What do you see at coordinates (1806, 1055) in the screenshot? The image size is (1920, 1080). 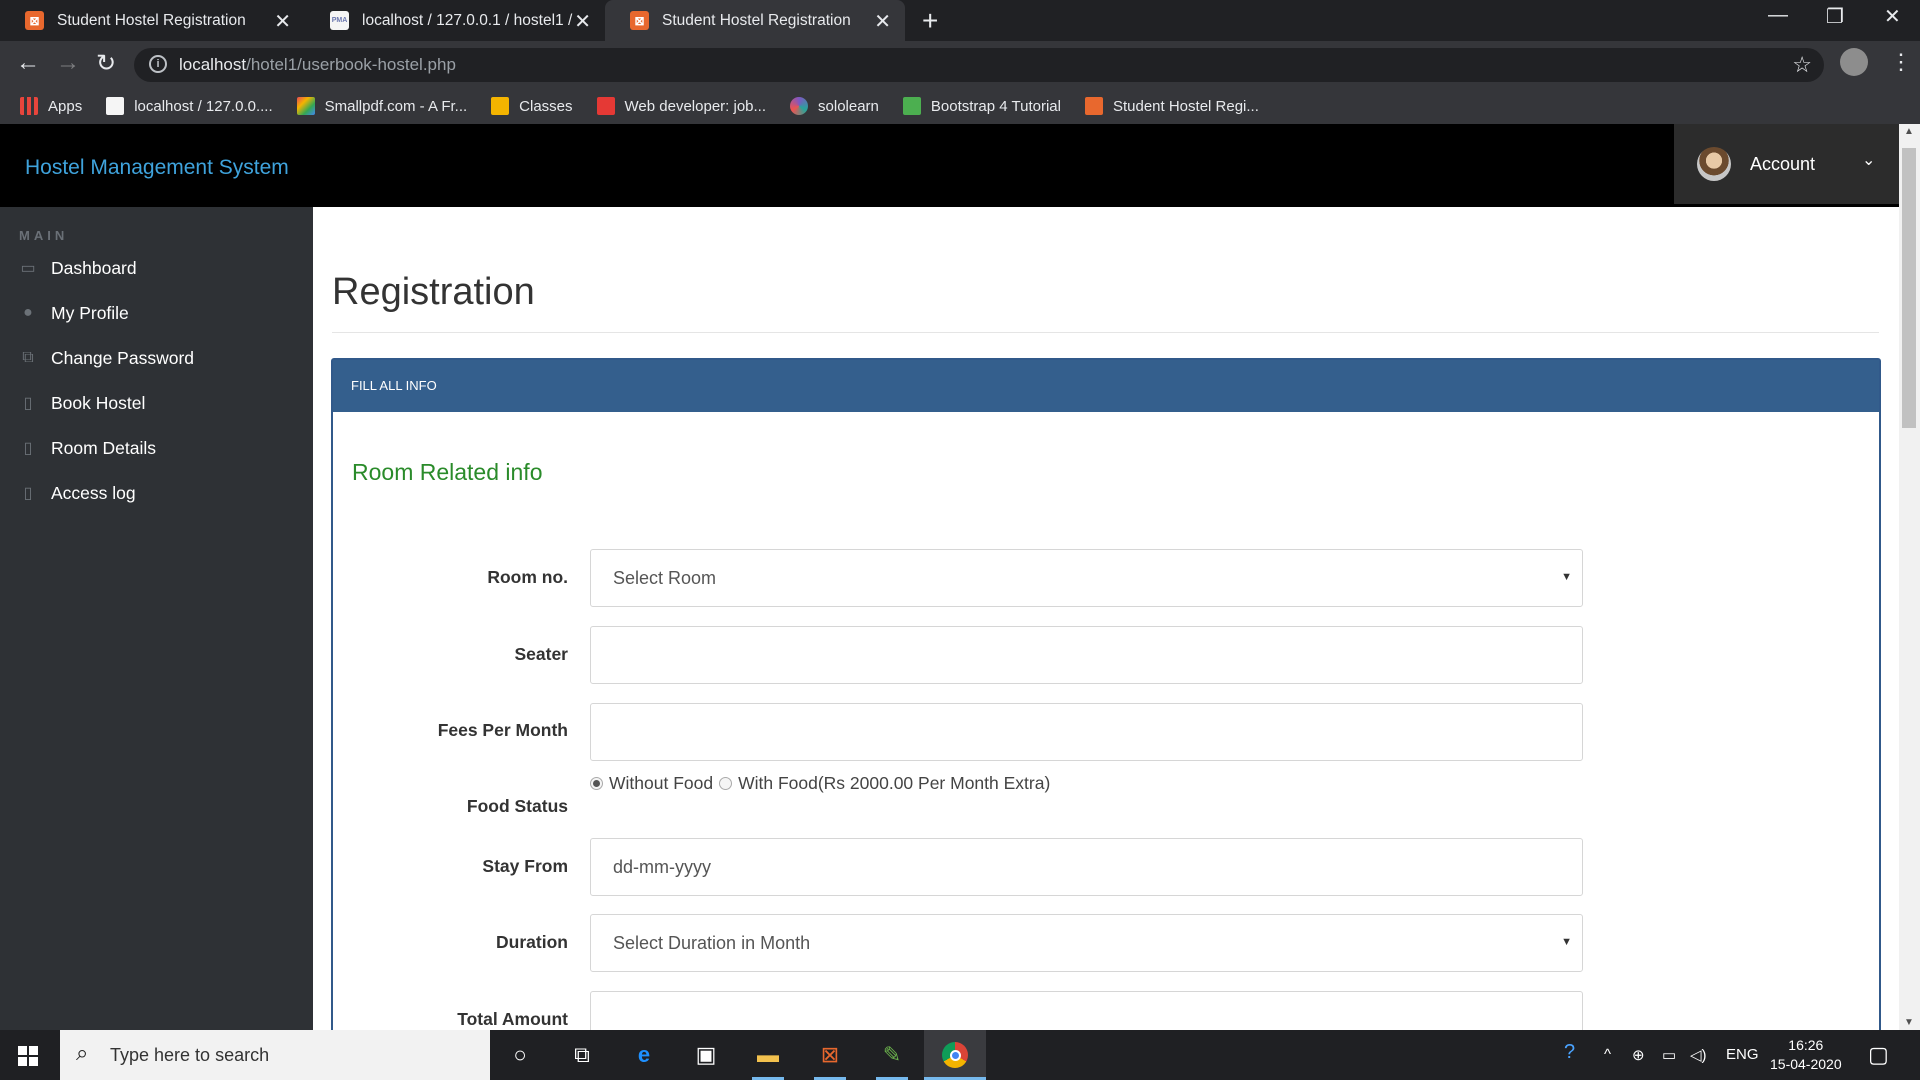 I see `taskbar-clock: 16:26 15-04-2020` at bounding box center [1806, 1055].